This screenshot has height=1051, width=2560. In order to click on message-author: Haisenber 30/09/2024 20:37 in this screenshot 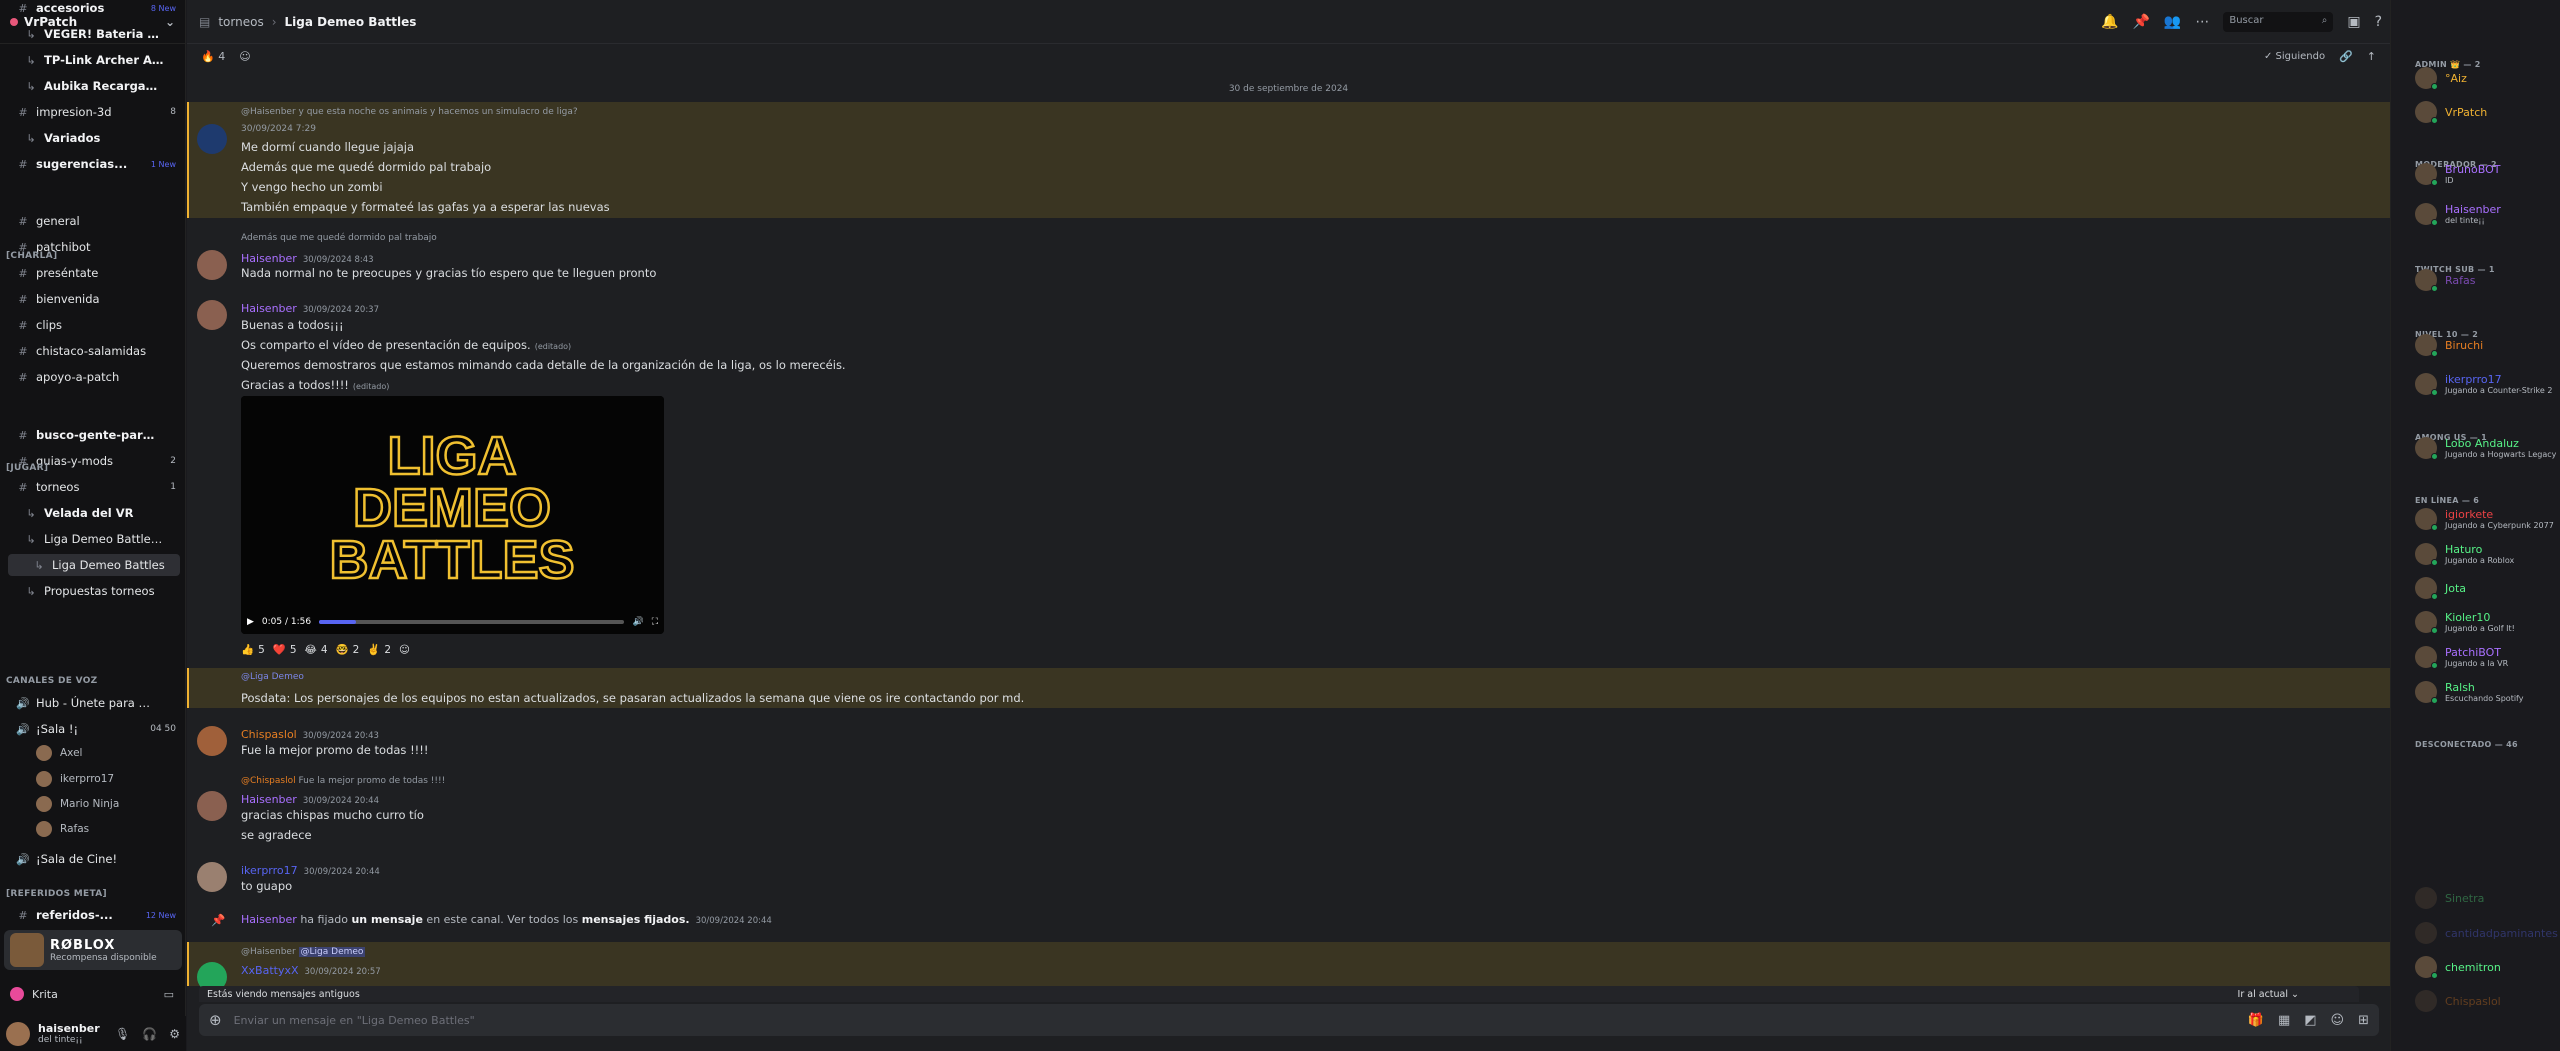, I will do `click(310, 308)`.